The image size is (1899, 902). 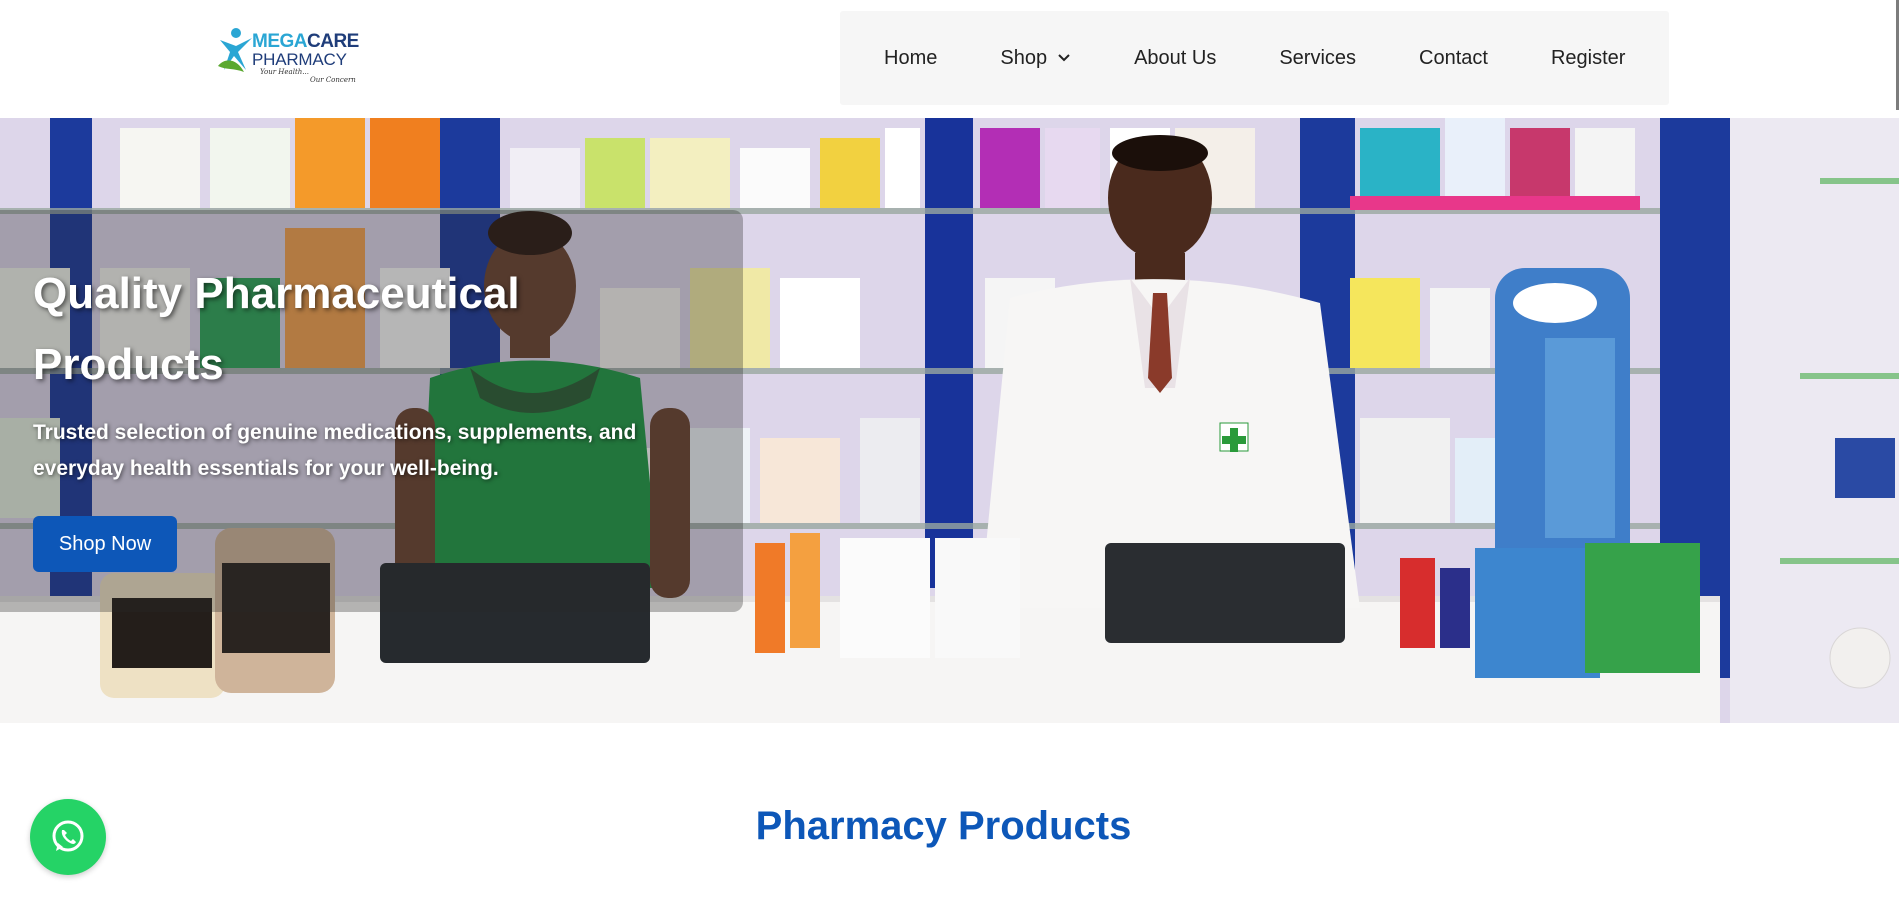 I want to click on hero-title: Quality Pharmaceutical Products, so click(x=276, y=329).